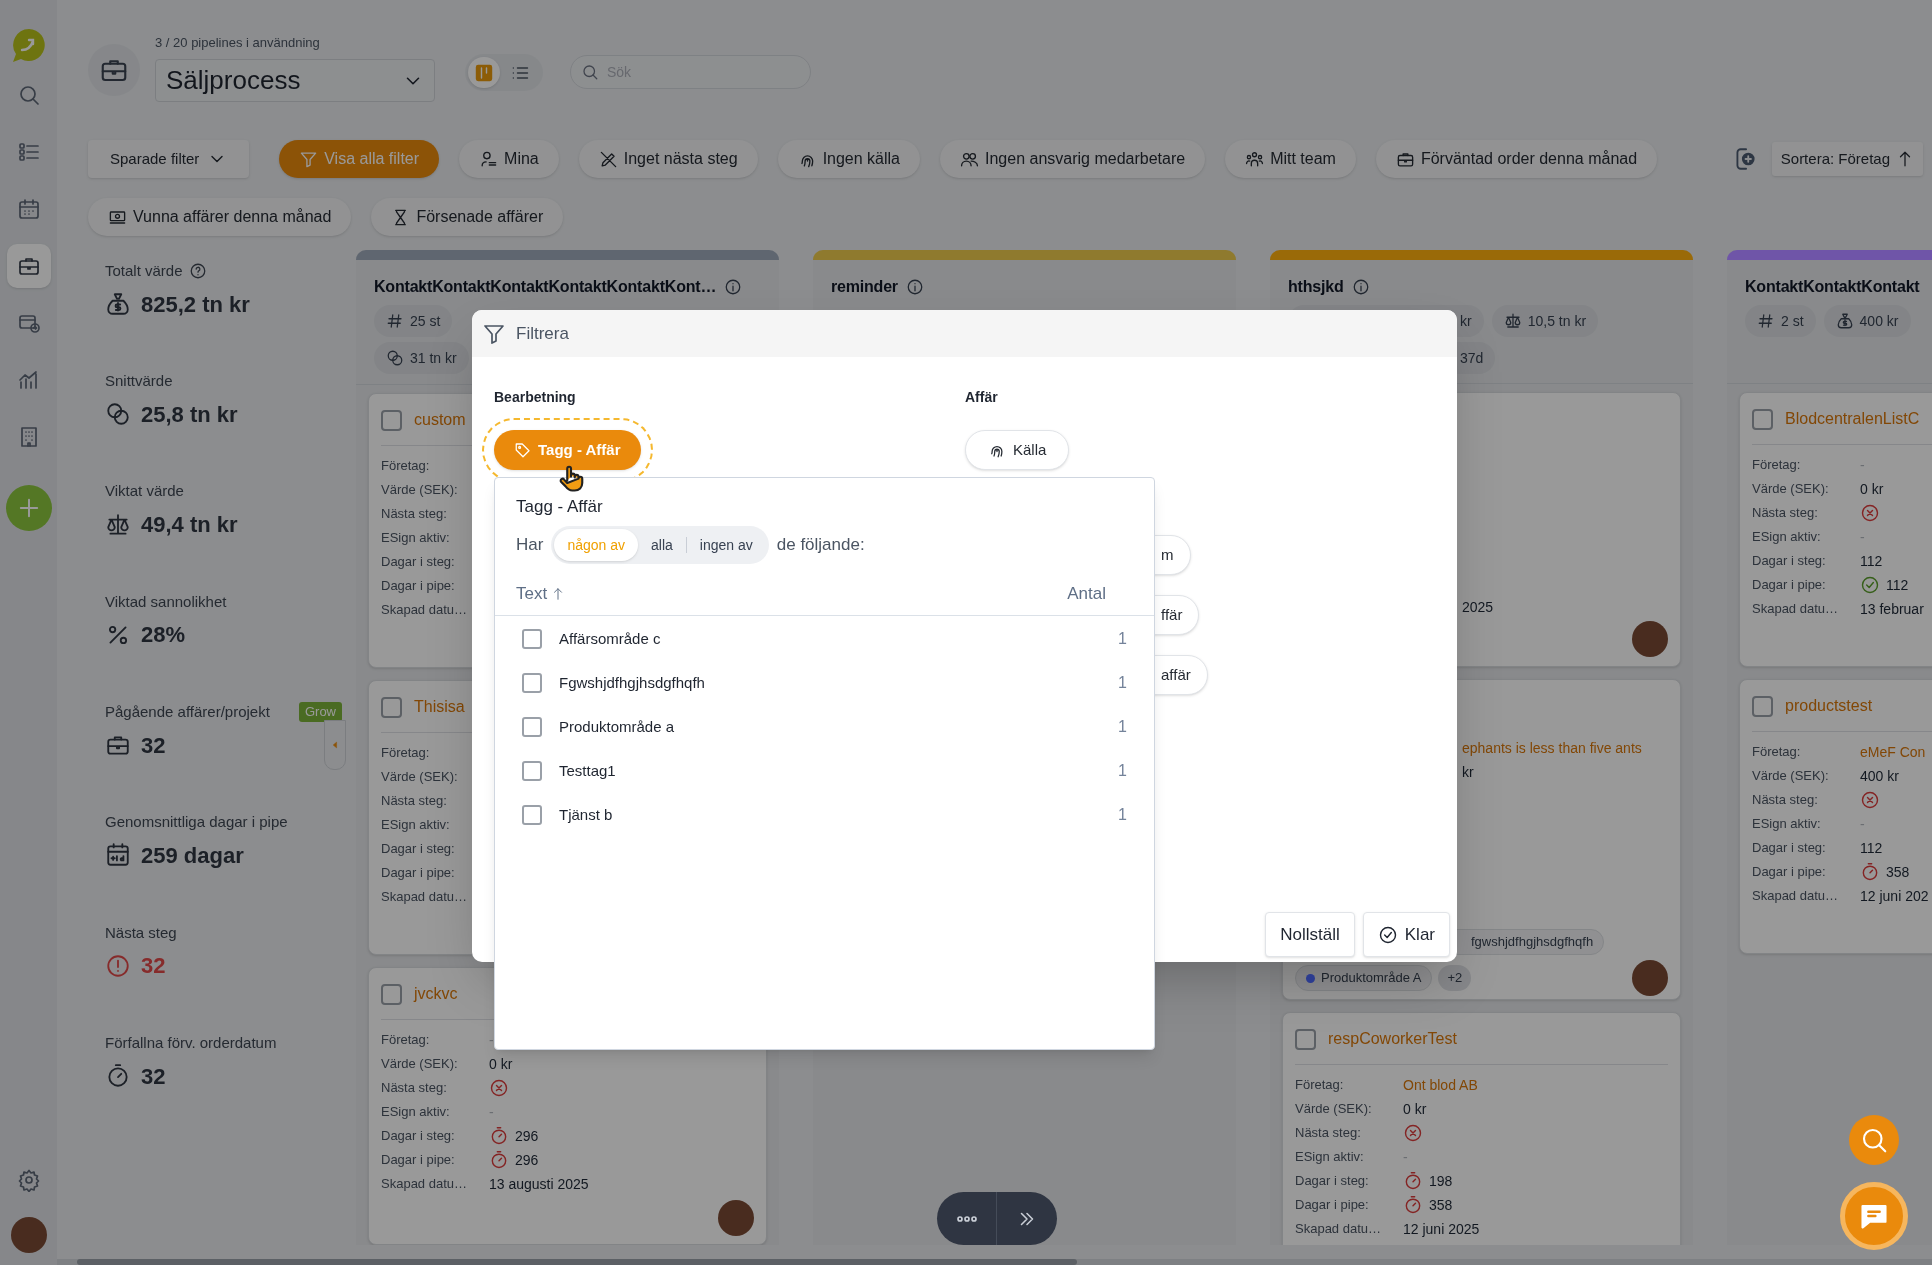 The image size is (1932, 1265). What do you see at coordinates (1387, 934) in the screenshot?
I see `check-circle-icon` at bounding box center [1387, 934].